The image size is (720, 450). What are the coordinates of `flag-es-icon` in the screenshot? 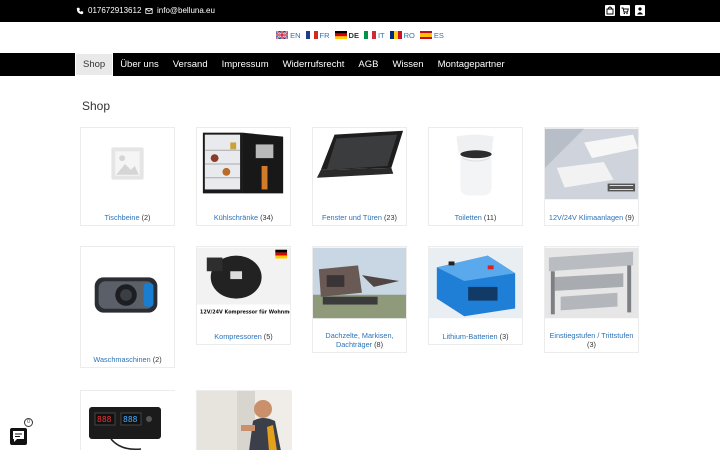 It's located at (425, 35).